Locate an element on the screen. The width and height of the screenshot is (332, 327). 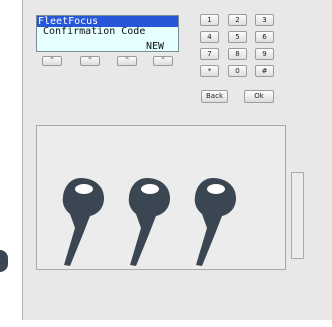
keypad-key-1: 1 is located at coordinates (209, 20).